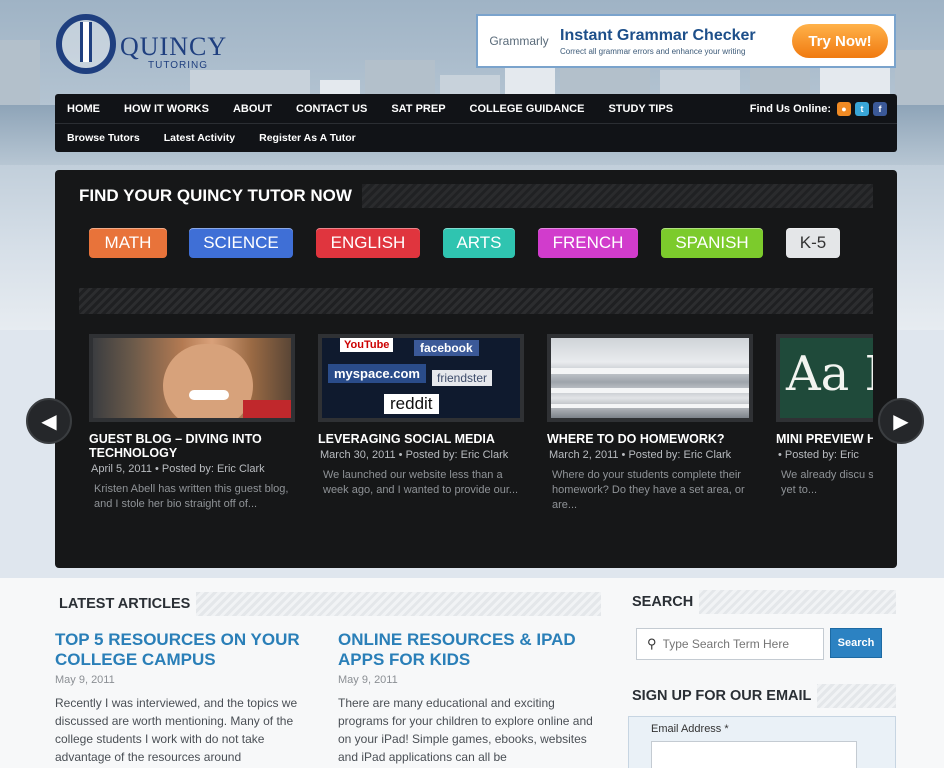 The image size is (944, 768). What do you see at coordinates (377, 373) in the screenshot?
I see `thumb-word-myspace: myspace.com` at bounding box center [377, 373].